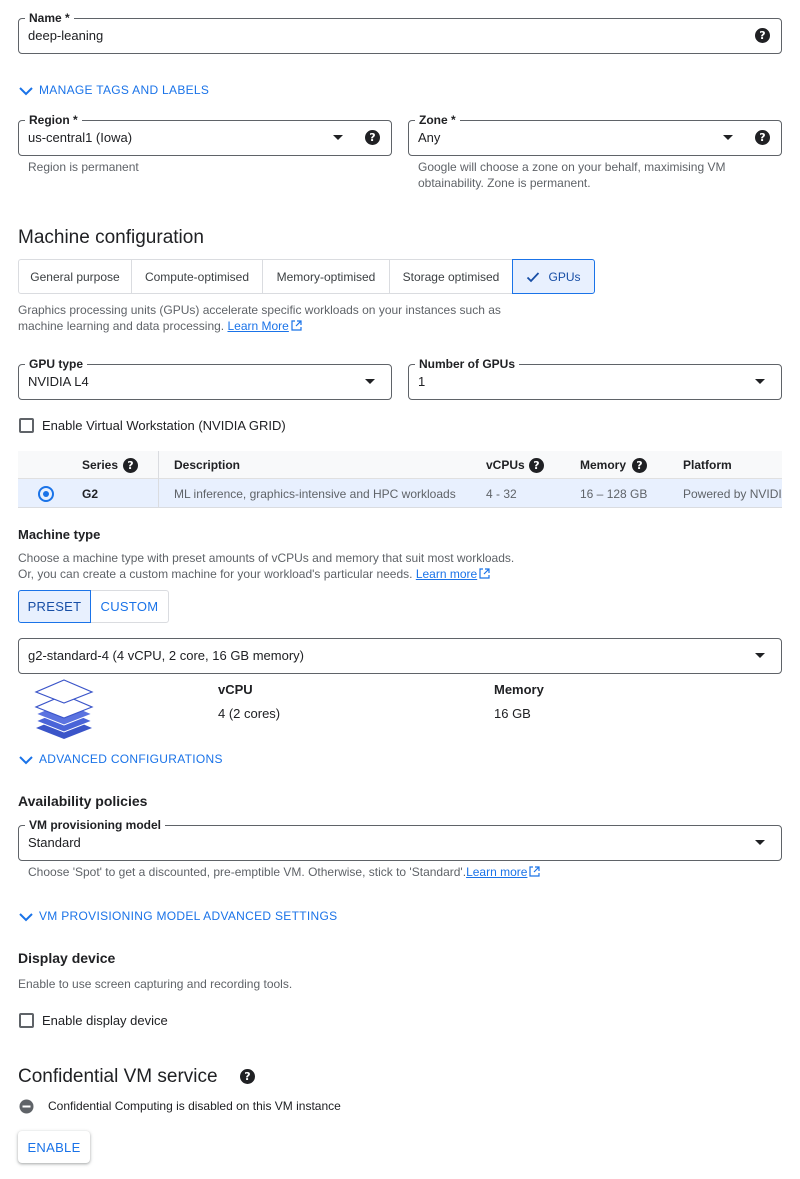  I want to click on gpu-type-label: GPU type, so click(56, 364).